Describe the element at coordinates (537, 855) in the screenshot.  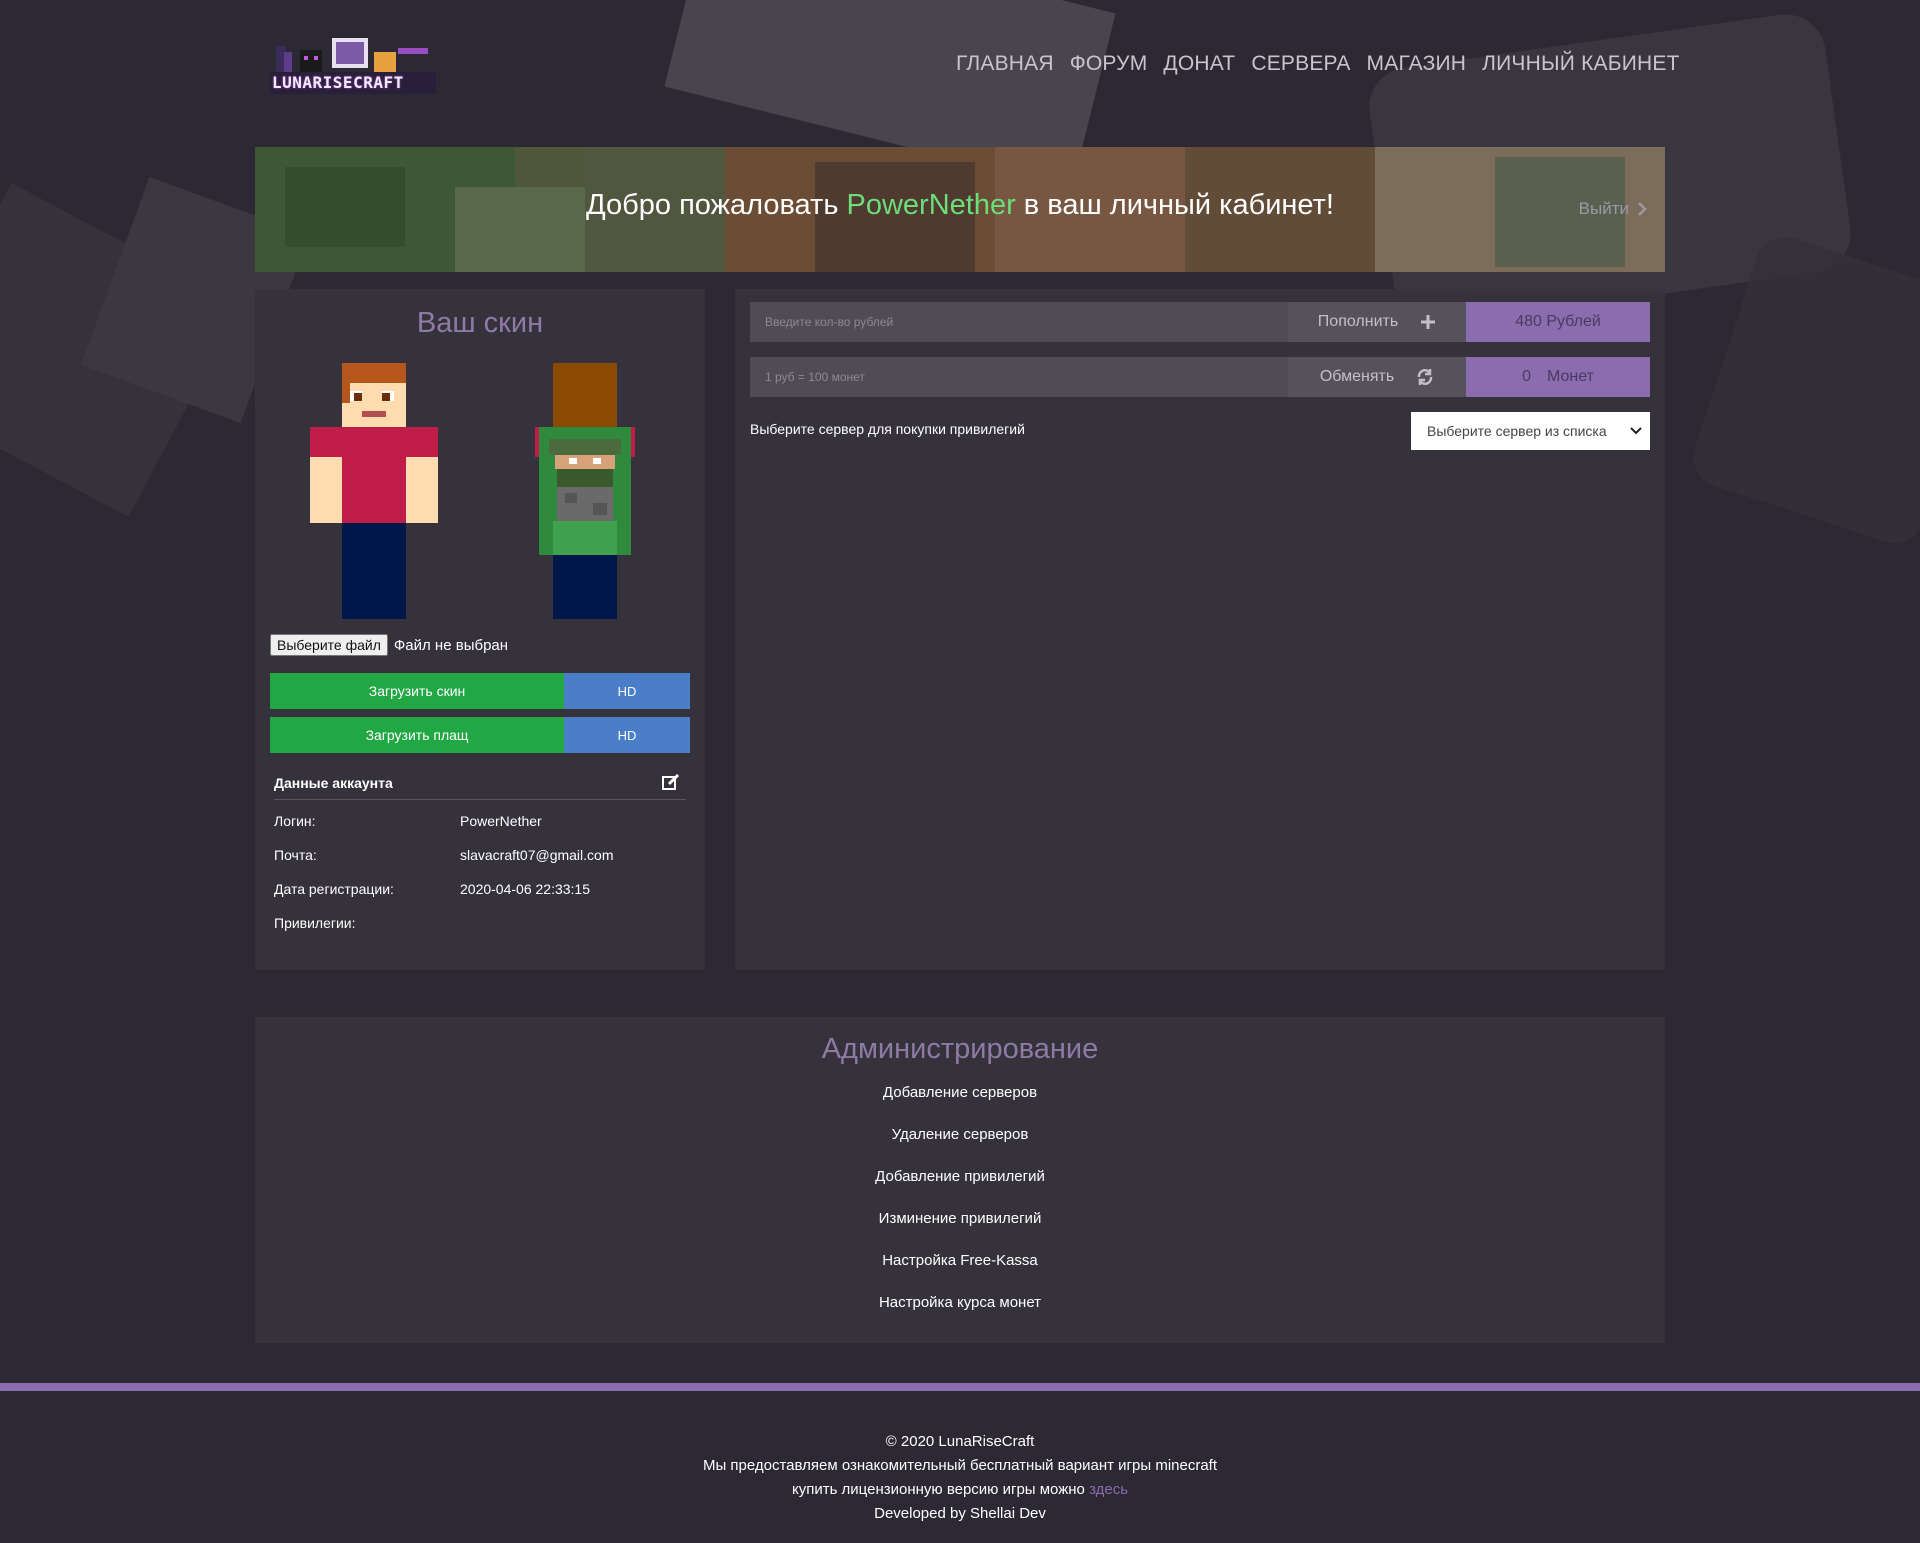
I see `account-value: slavacraft07@gmail.com` at that location.